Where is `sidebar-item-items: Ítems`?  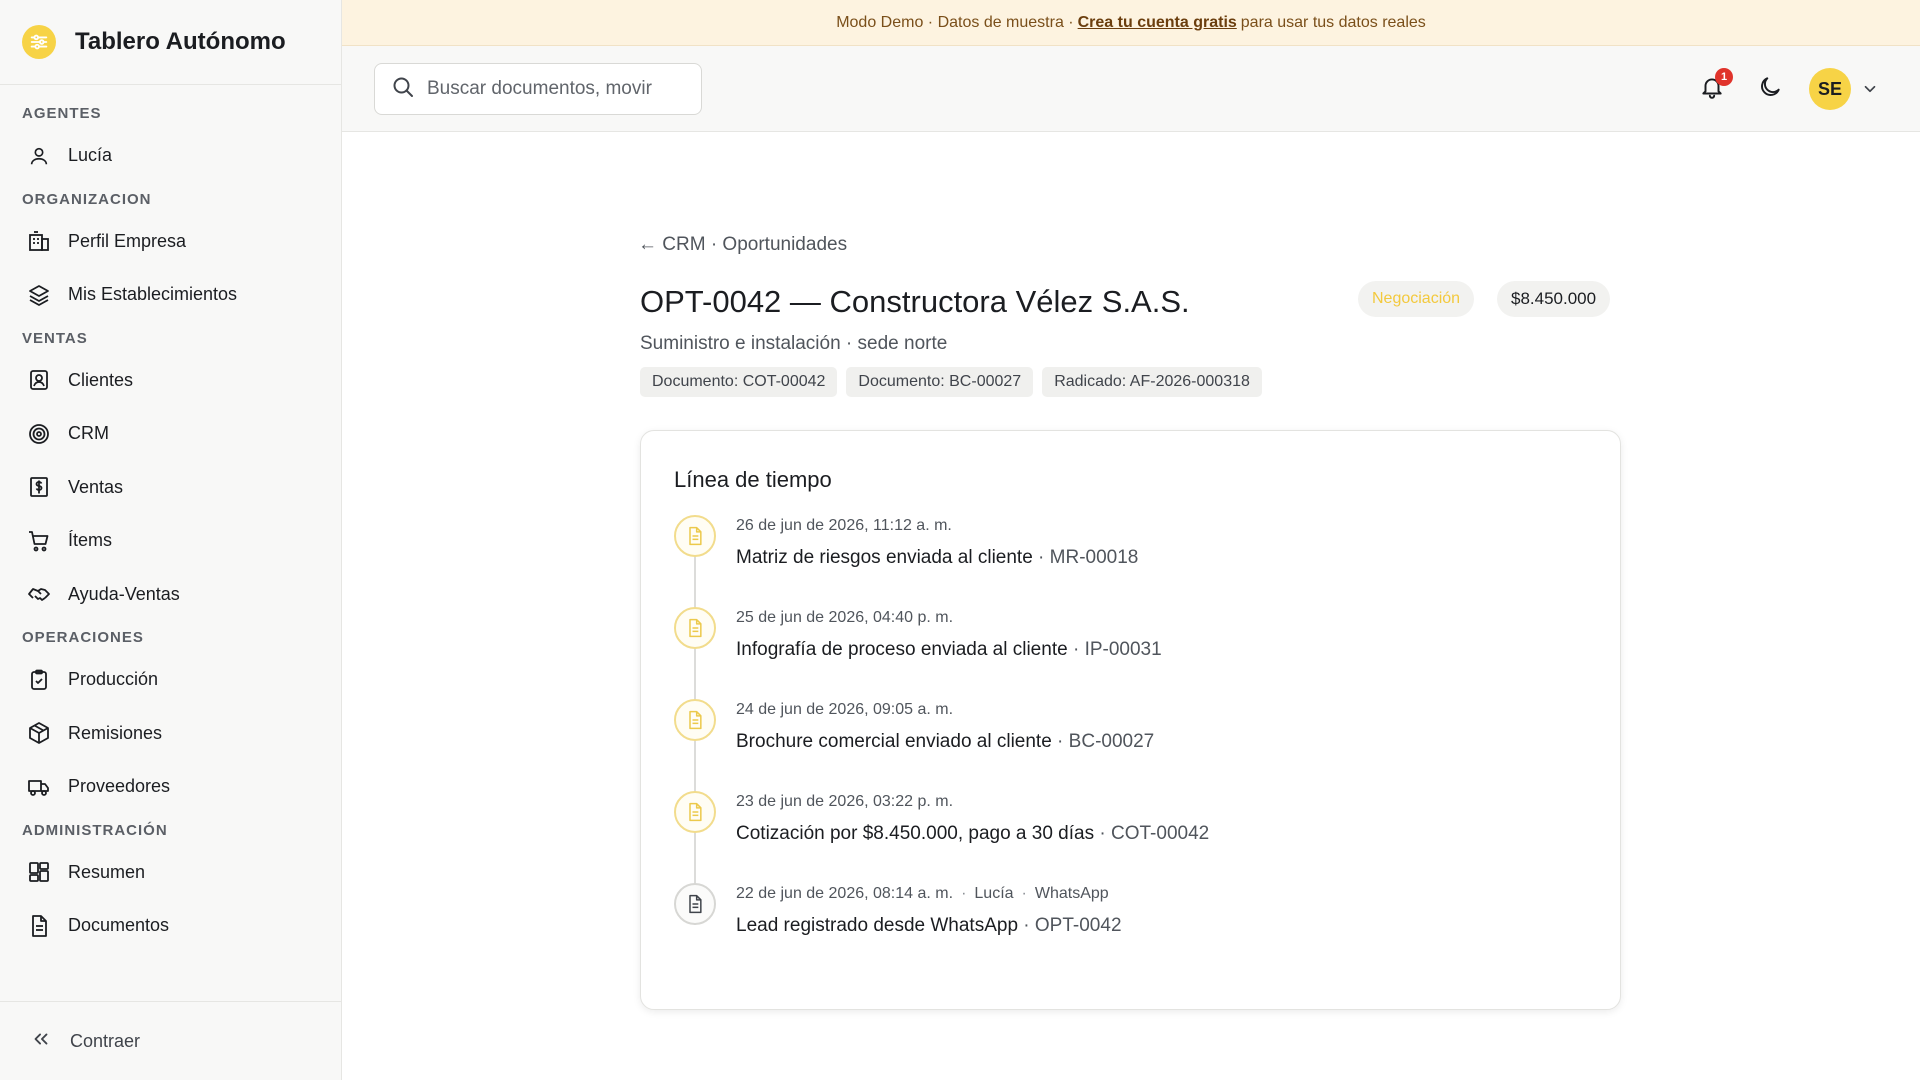
sidebar-item-items: Ítems is located at coordinates (170, 541).